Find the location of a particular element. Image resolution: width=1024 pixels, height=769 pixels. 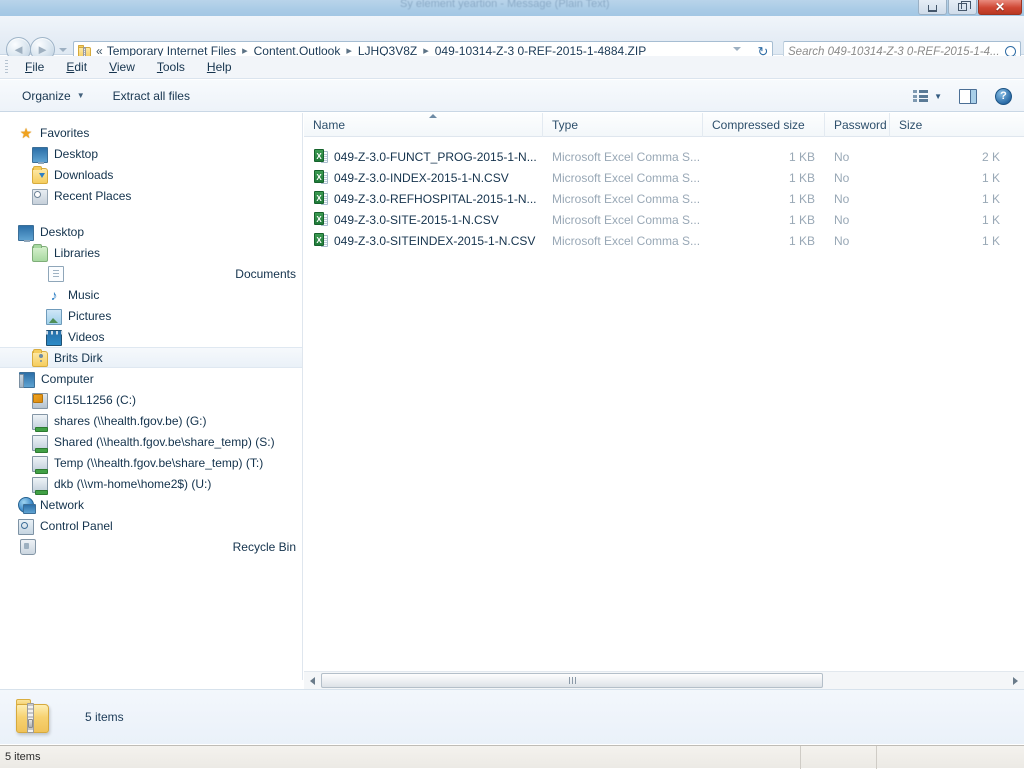

change-view-button: ▼ is located at coordinates (927, 96).